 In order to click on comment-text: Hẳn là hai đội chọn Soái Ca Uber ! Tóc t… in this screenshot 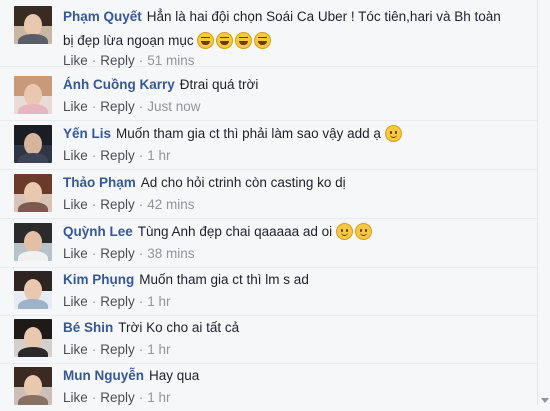, I will do `click(323, 16)`.